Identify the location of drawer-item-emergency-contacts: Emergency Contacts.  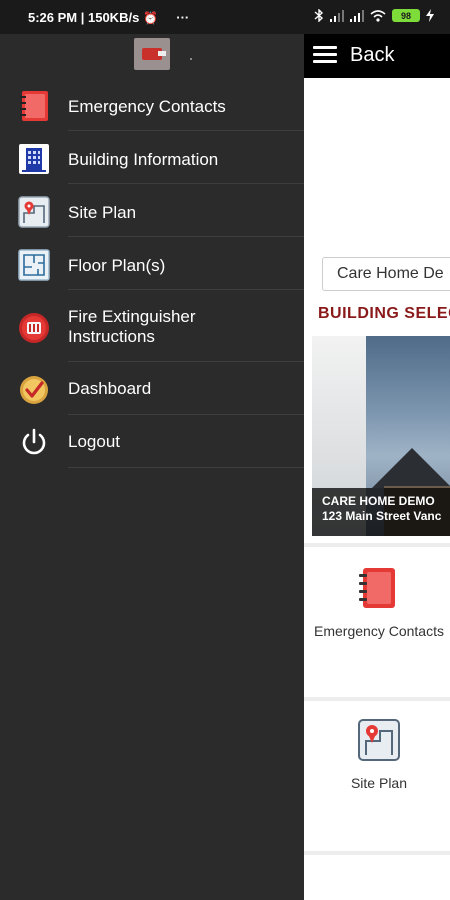
(152, 109).